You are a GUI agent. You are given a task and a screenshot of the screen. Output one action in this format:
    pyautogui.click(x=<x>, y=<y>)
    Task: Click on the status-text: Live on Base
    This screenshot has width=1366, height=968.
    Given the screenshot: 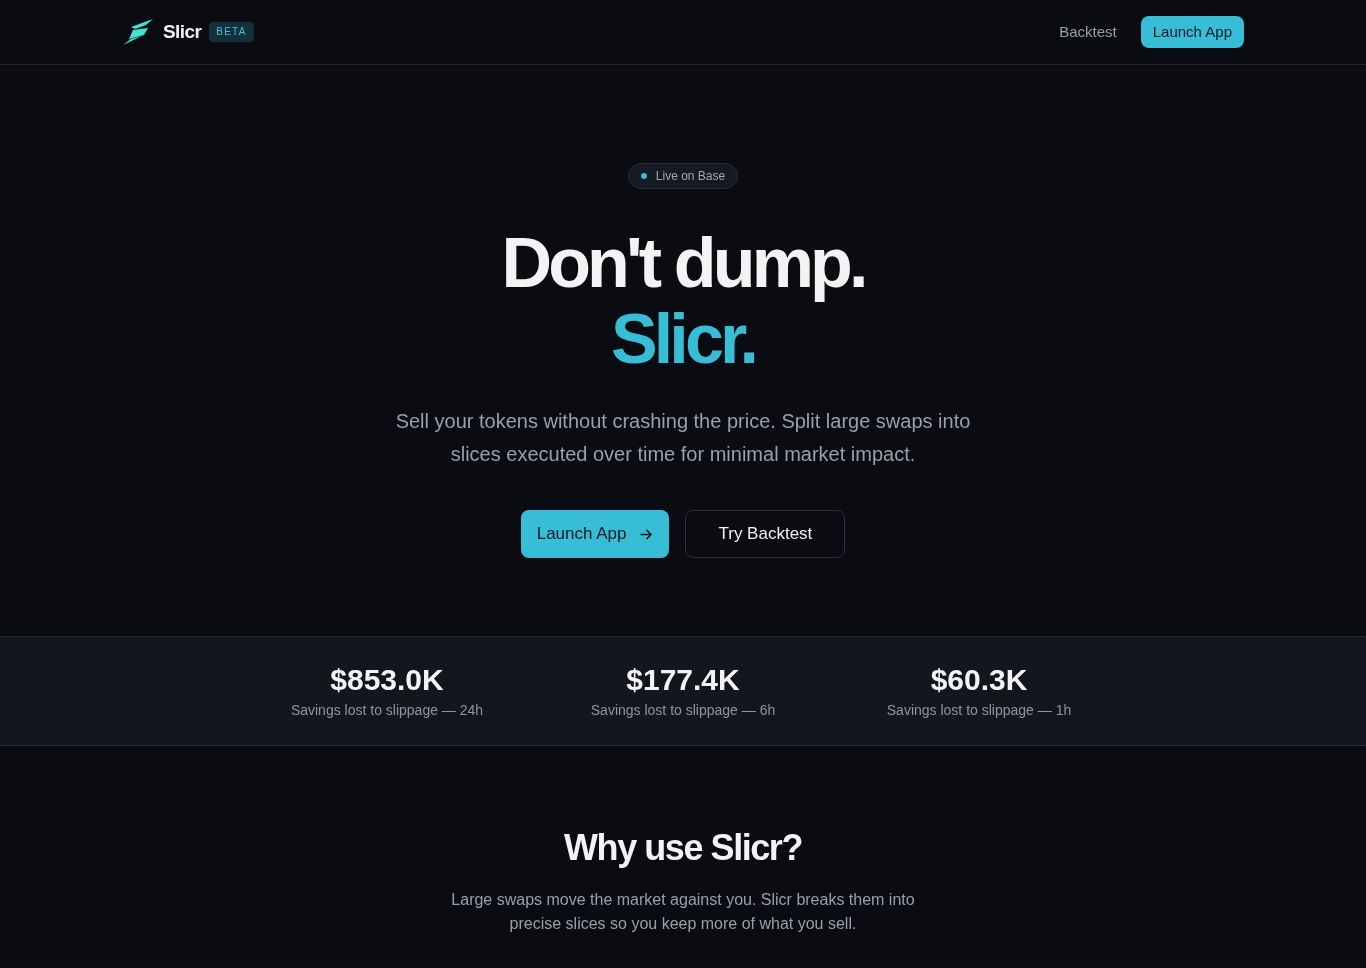 What is the action you would take?
    pyautogui.click(x=690, y=176)
    